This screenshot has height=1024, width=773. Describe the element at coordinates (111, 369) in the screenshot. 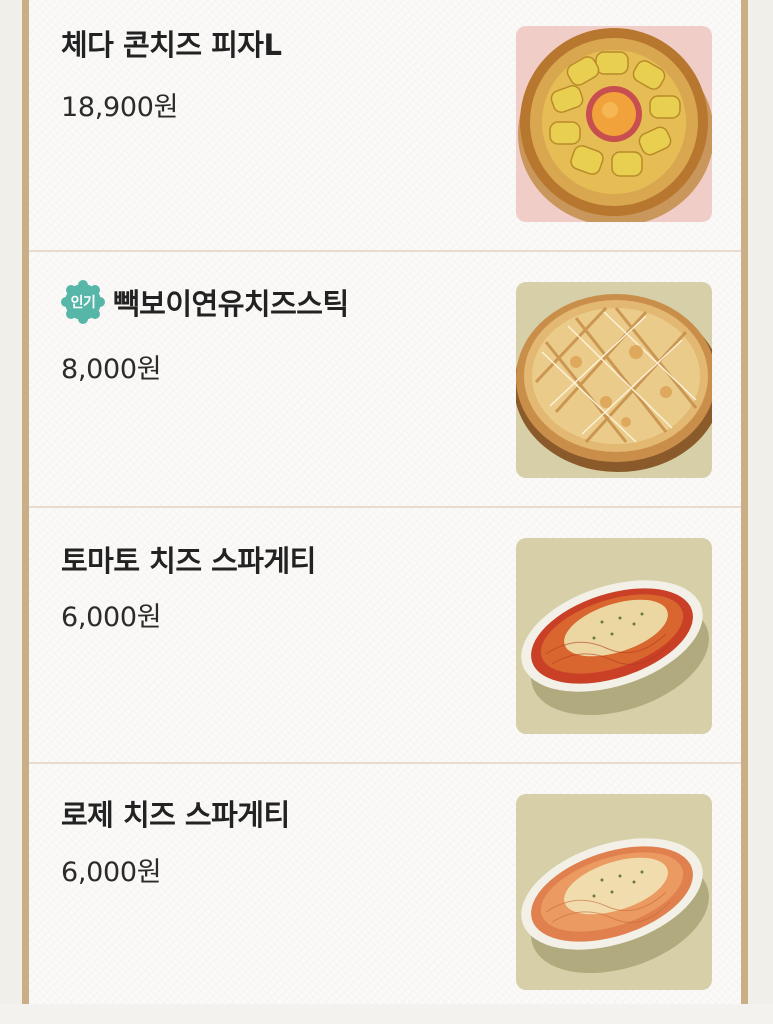

I see `menu-item-price: 8,000원` at that location.